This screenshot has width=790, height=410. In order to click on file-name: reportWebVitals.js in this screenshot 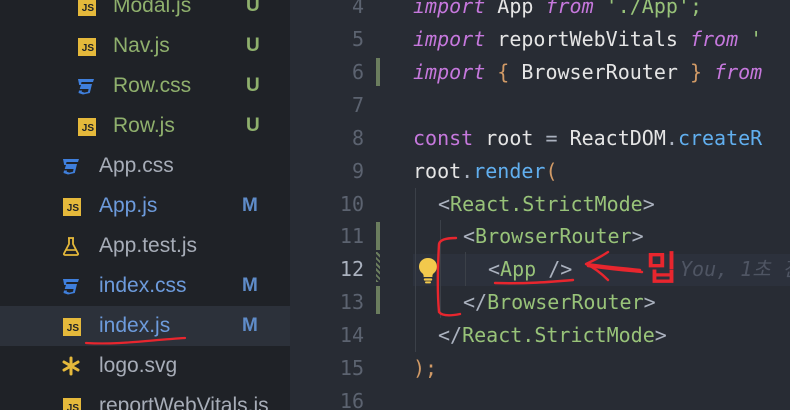, I will do `click(184, 402)`.